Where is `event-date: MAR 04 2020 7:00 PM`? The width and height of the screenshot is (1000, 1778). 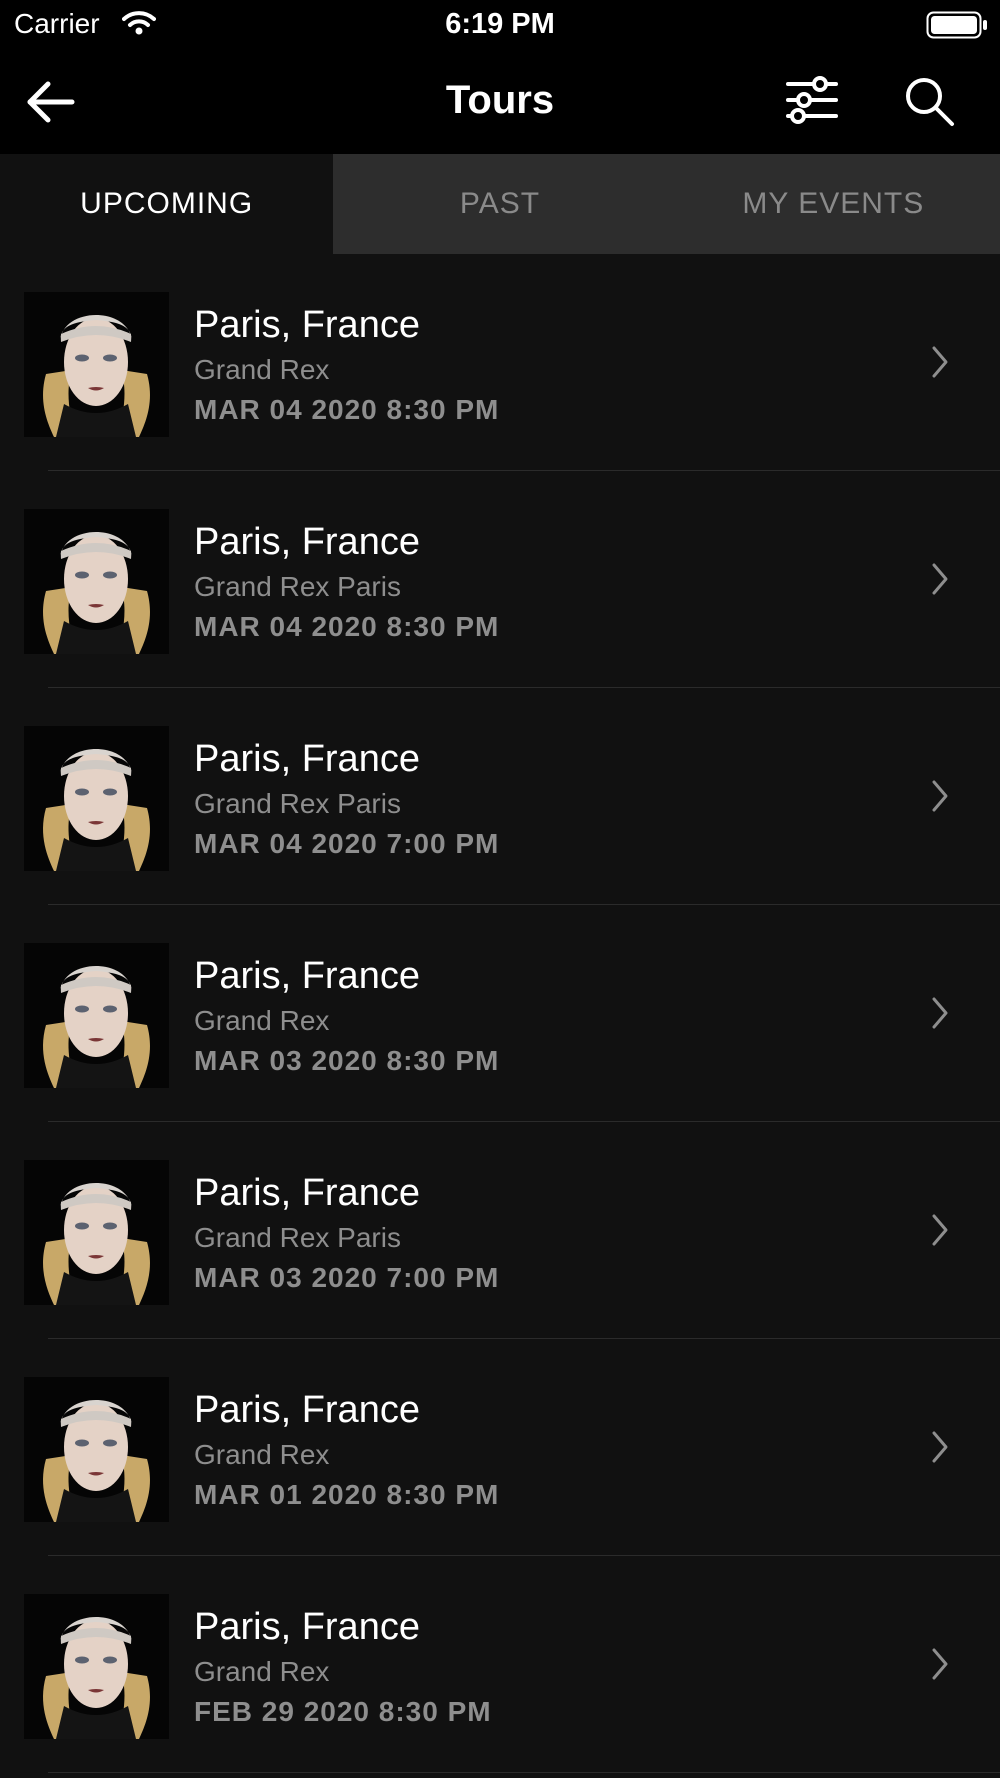
event-date: MAR 04 2020 7:00 PM is located at coordinates (347, 843).